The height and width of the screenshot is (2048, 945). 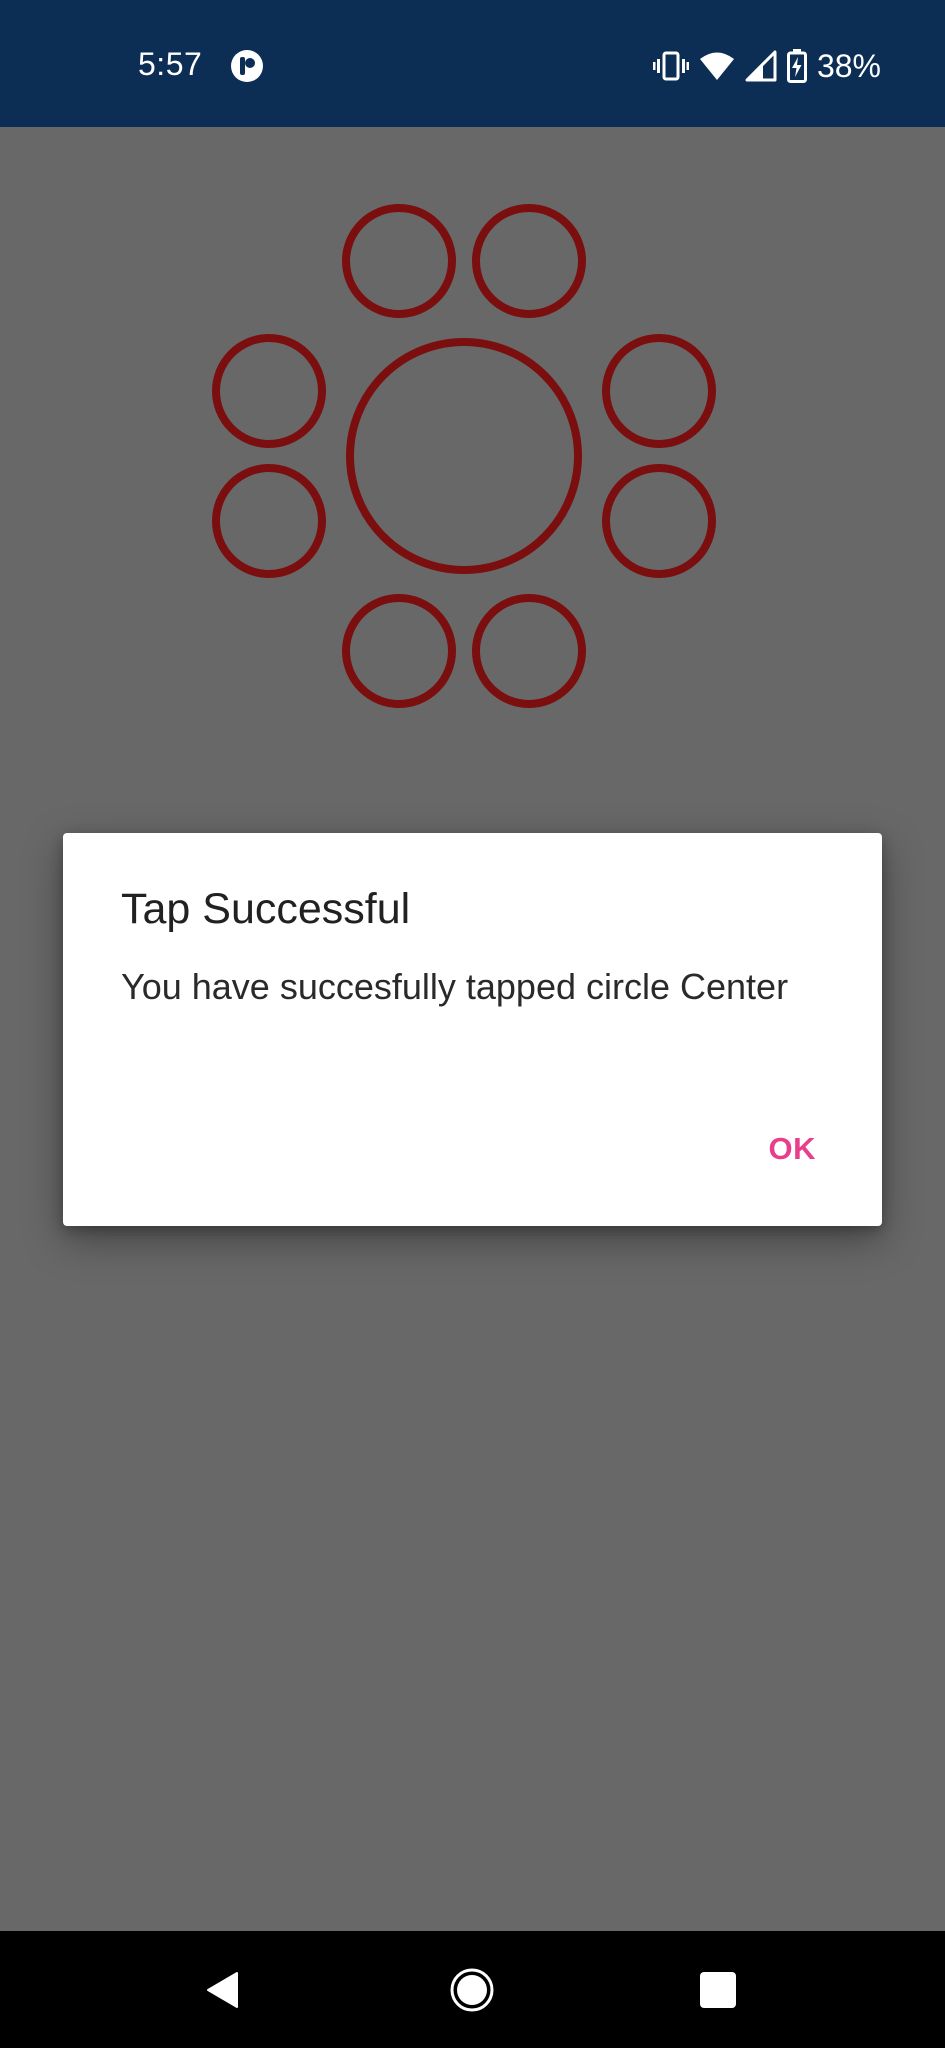 I want to click on status-bar: 5:57 38%, so click(x=472, y=63).